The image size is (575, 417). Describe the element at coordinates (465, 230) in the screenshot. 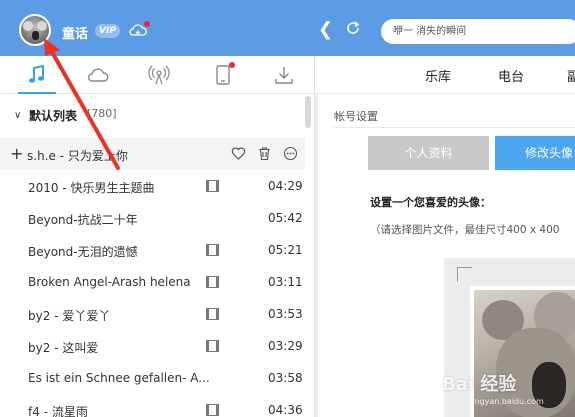

I see `upload-hint: （请选择图片文件，最佳尺寸400 x 400` at that location.